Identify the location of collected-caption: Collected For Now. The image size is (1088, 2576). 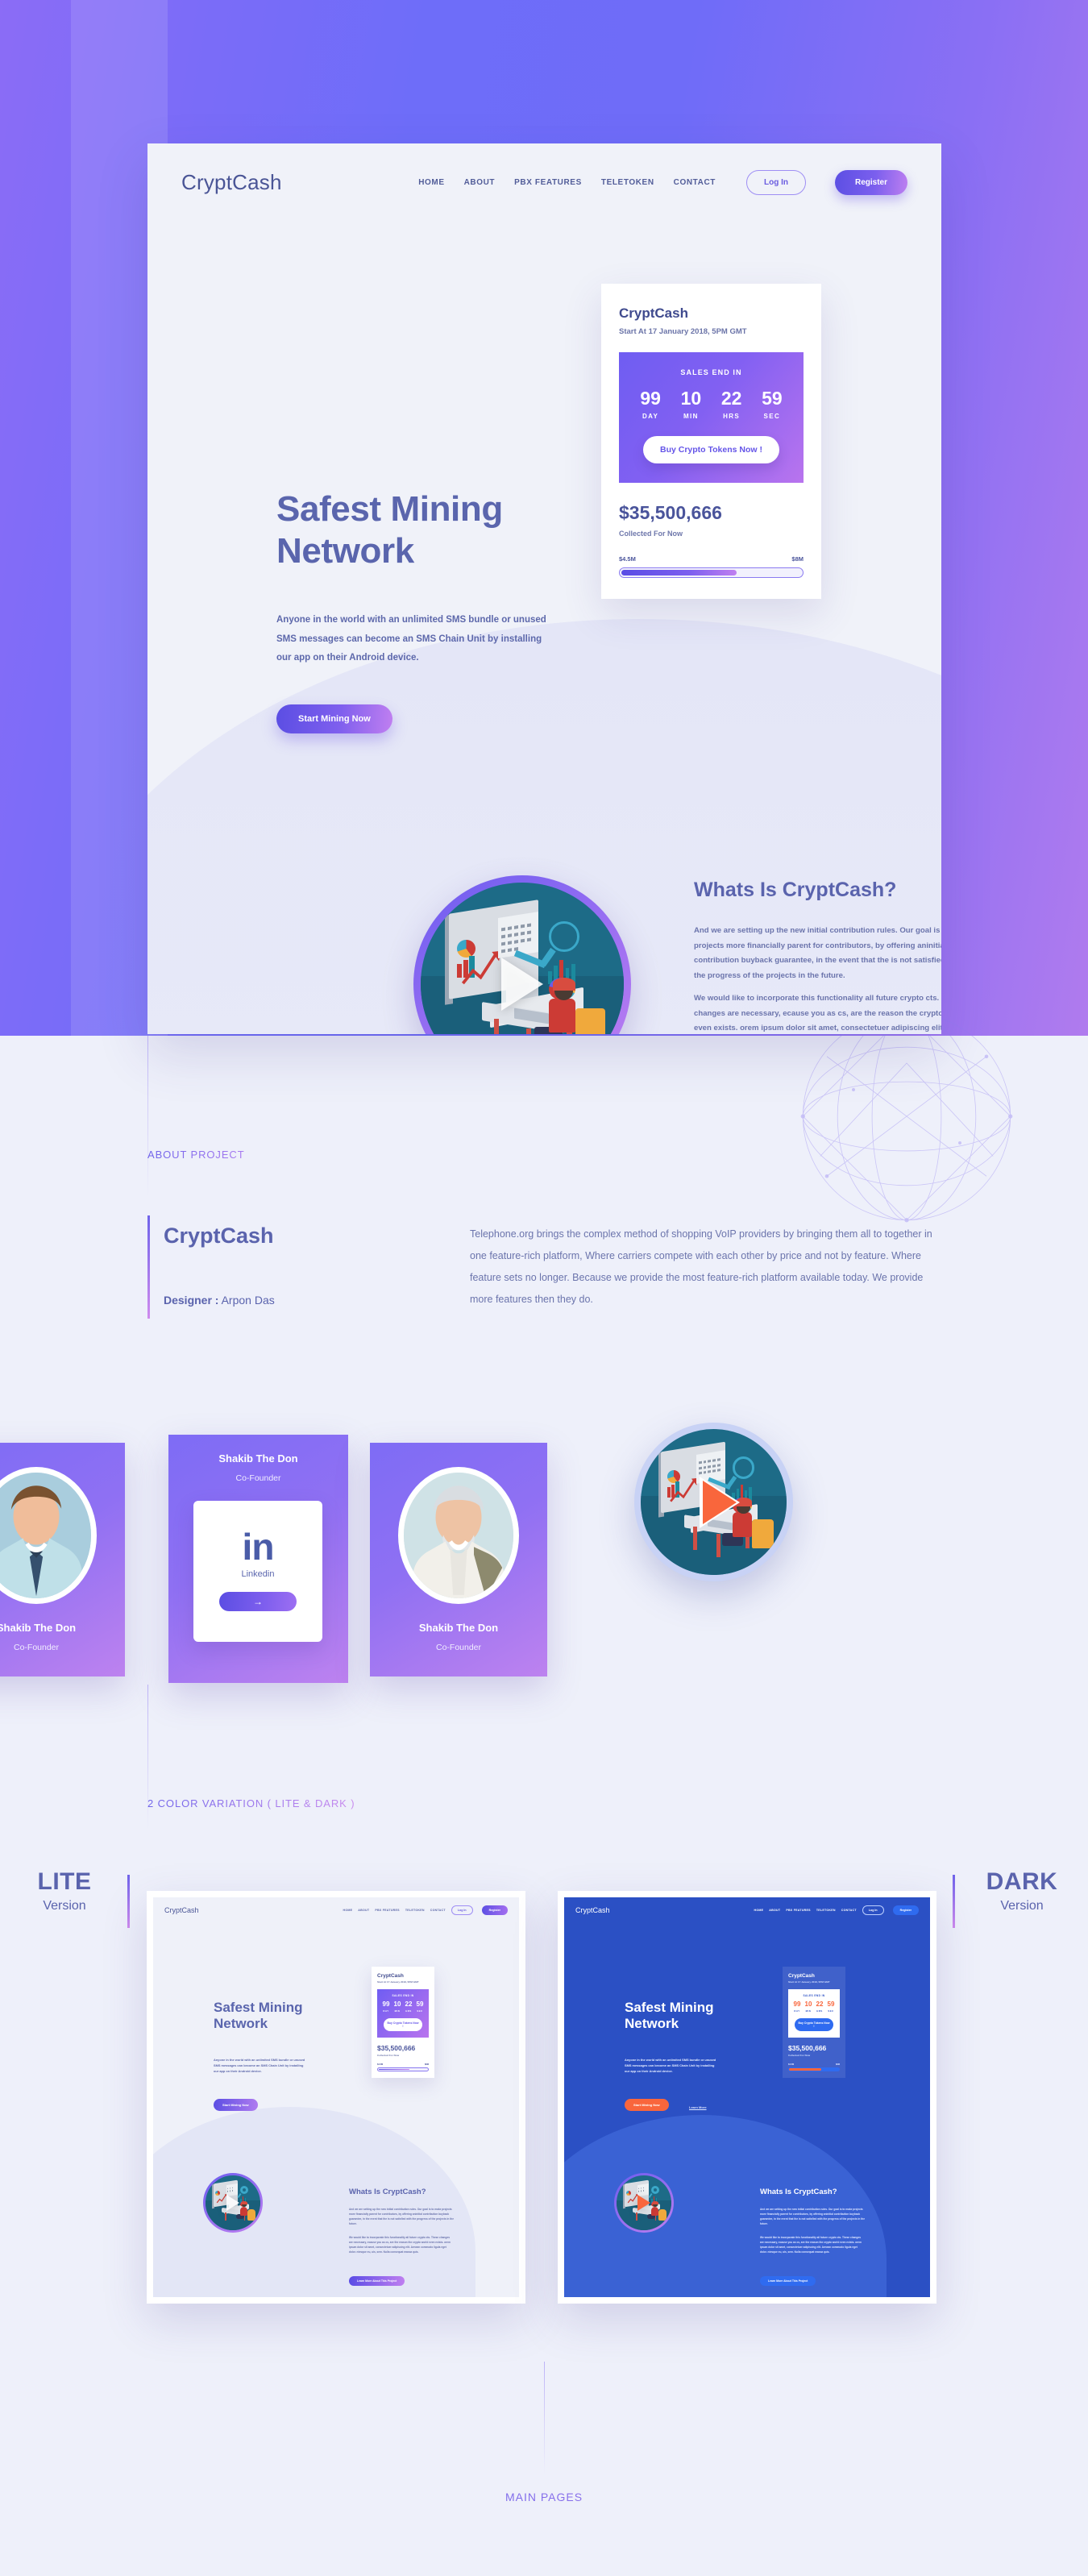
(651, 534).